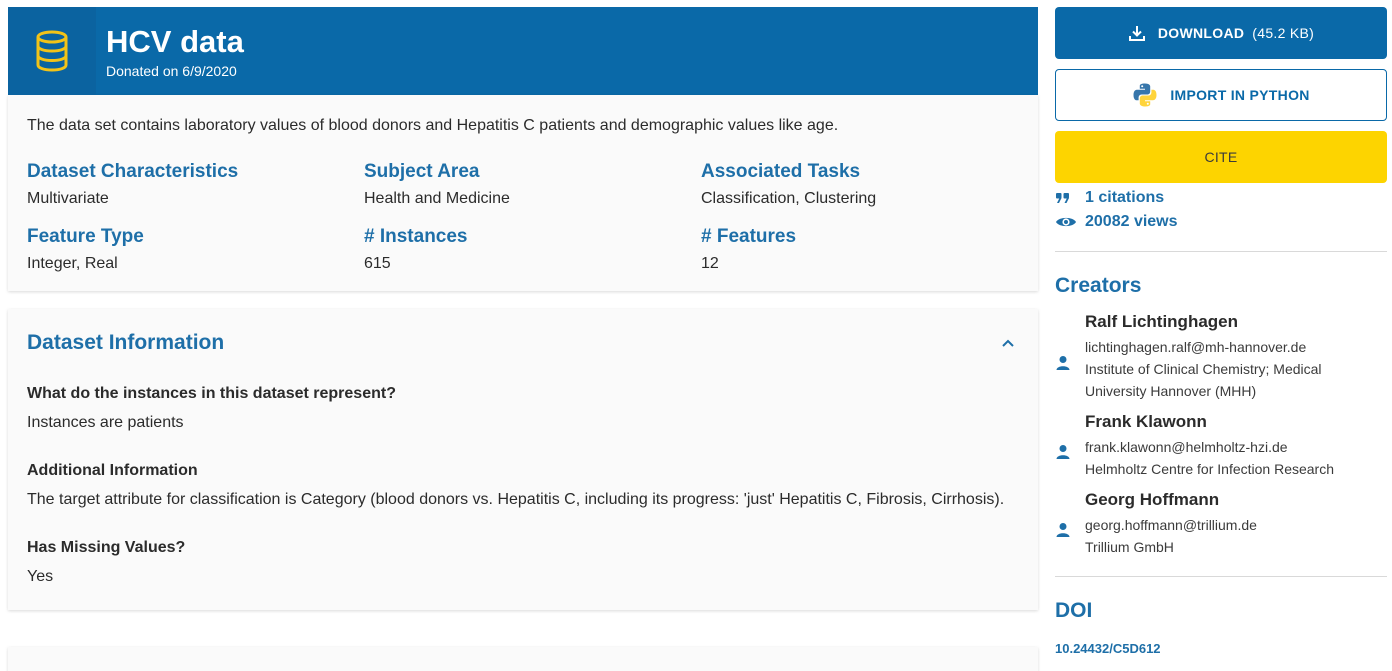 This screenshot has width=1392, height=671. Describe the element at coordinates (523, 659) in the screenshot. I see `next-section-card` at that location.